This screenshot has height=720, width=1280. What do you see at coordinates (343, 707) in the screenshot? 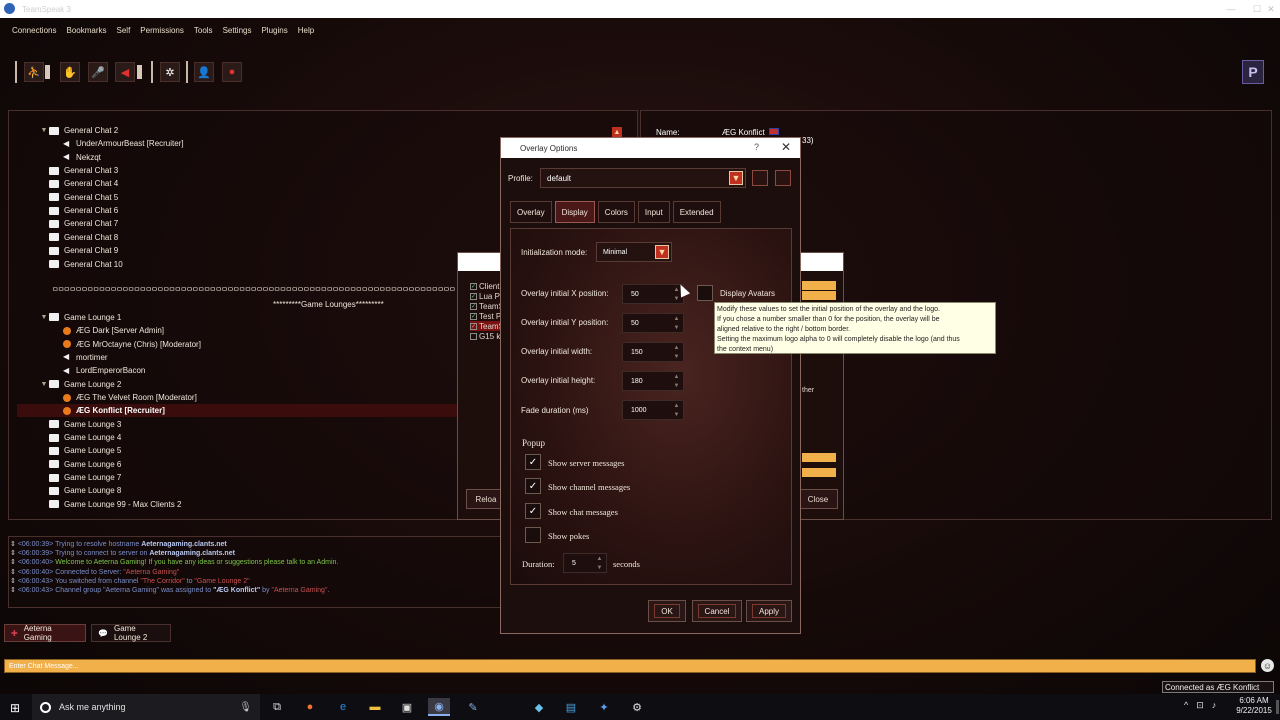
I see `edge-icon: e` at bounding box center [343, 707].